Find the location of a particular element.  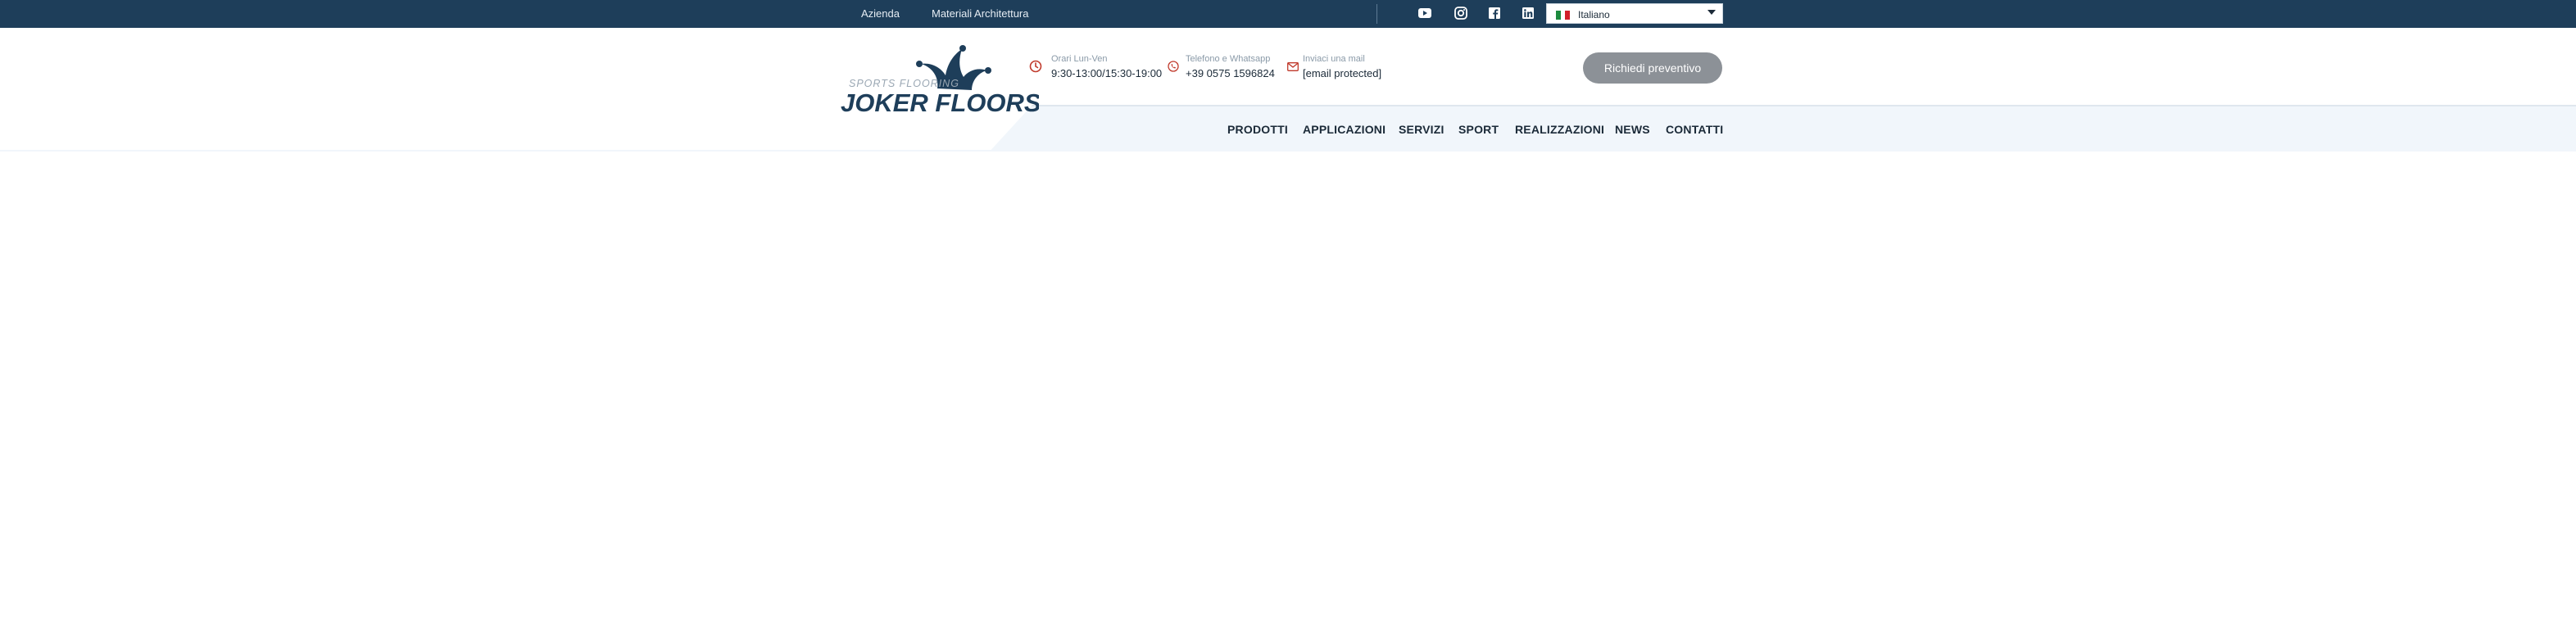

logo-brand: JOKER FLOORS is located at coordinates (940, 102).